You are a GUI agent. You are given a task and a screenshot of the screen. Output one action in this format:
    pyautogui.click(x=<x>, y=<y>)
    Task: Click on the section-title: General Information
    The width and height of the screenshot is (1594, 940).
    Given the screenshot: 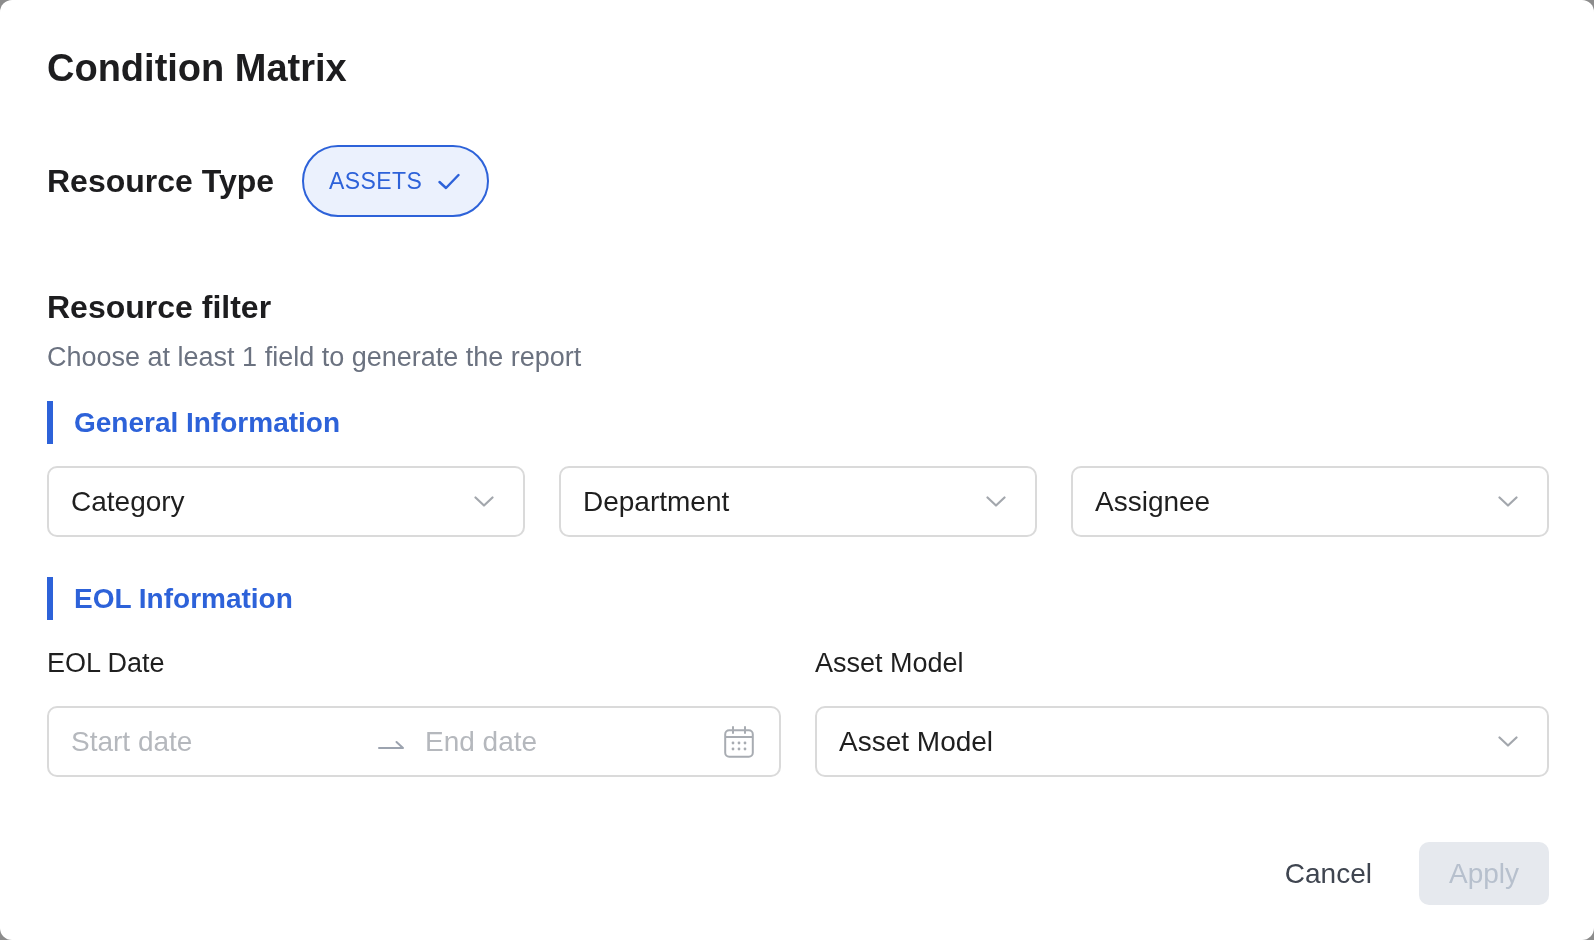 What is the action you would take?
    pyautogui.click(x=194, y=422)
    